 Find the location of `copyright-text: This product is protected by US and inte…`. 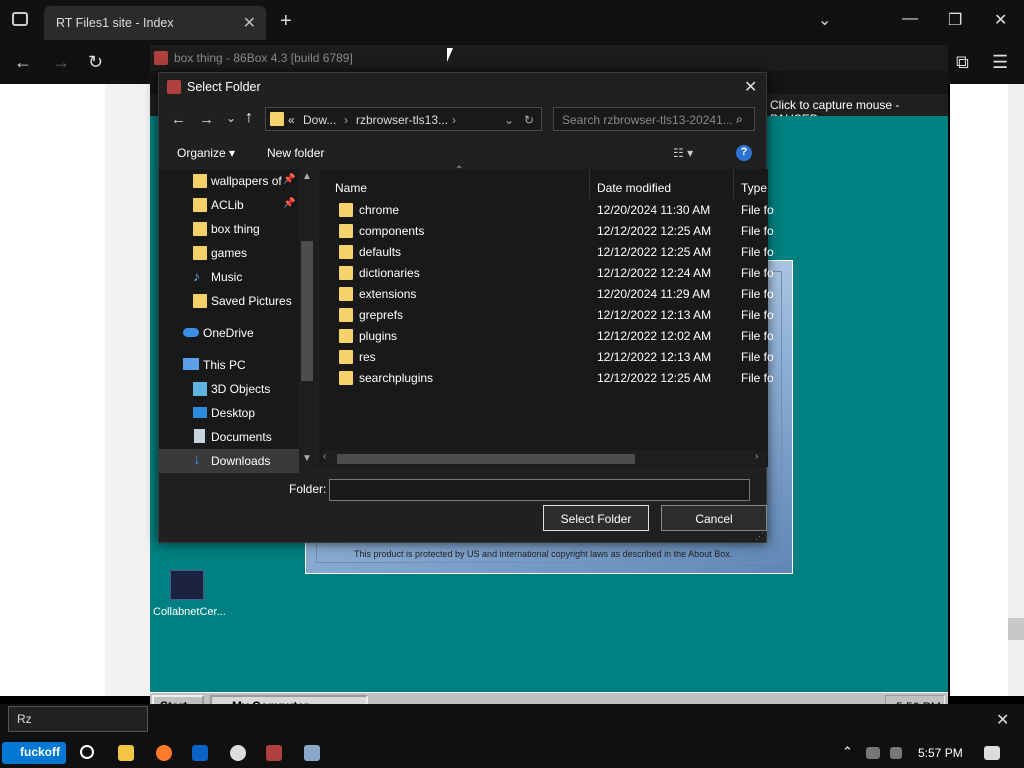

copyright-text: This product is protected by US and inte… is located at coordinates (543, 554).